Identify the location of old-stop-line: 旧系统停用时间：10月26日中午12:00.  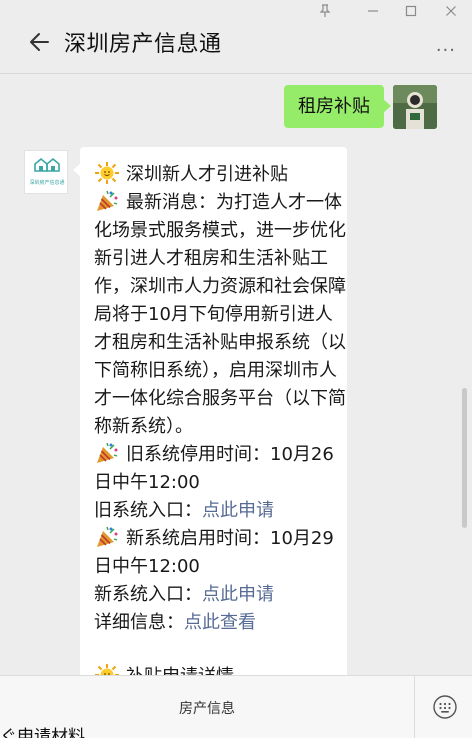
(220, 469).